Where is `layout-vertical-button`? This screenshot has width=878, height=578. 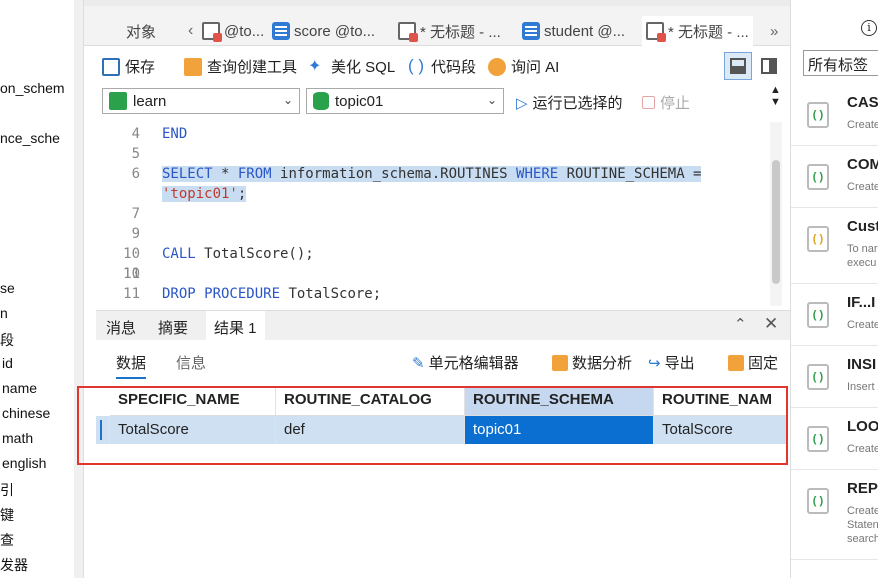 layout-vertical-button is located at coordinates (770, 66).